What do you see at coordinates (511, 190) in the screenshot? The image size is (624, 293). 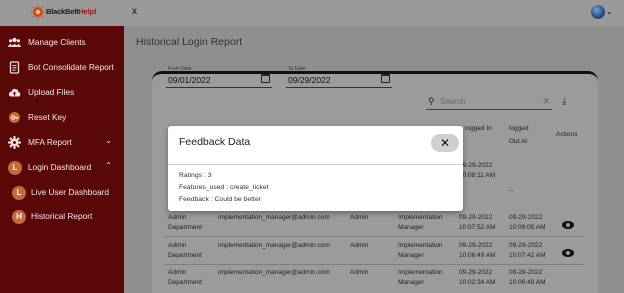 I see `table-cell-logged-out: --` at bounding box center [511, 190].